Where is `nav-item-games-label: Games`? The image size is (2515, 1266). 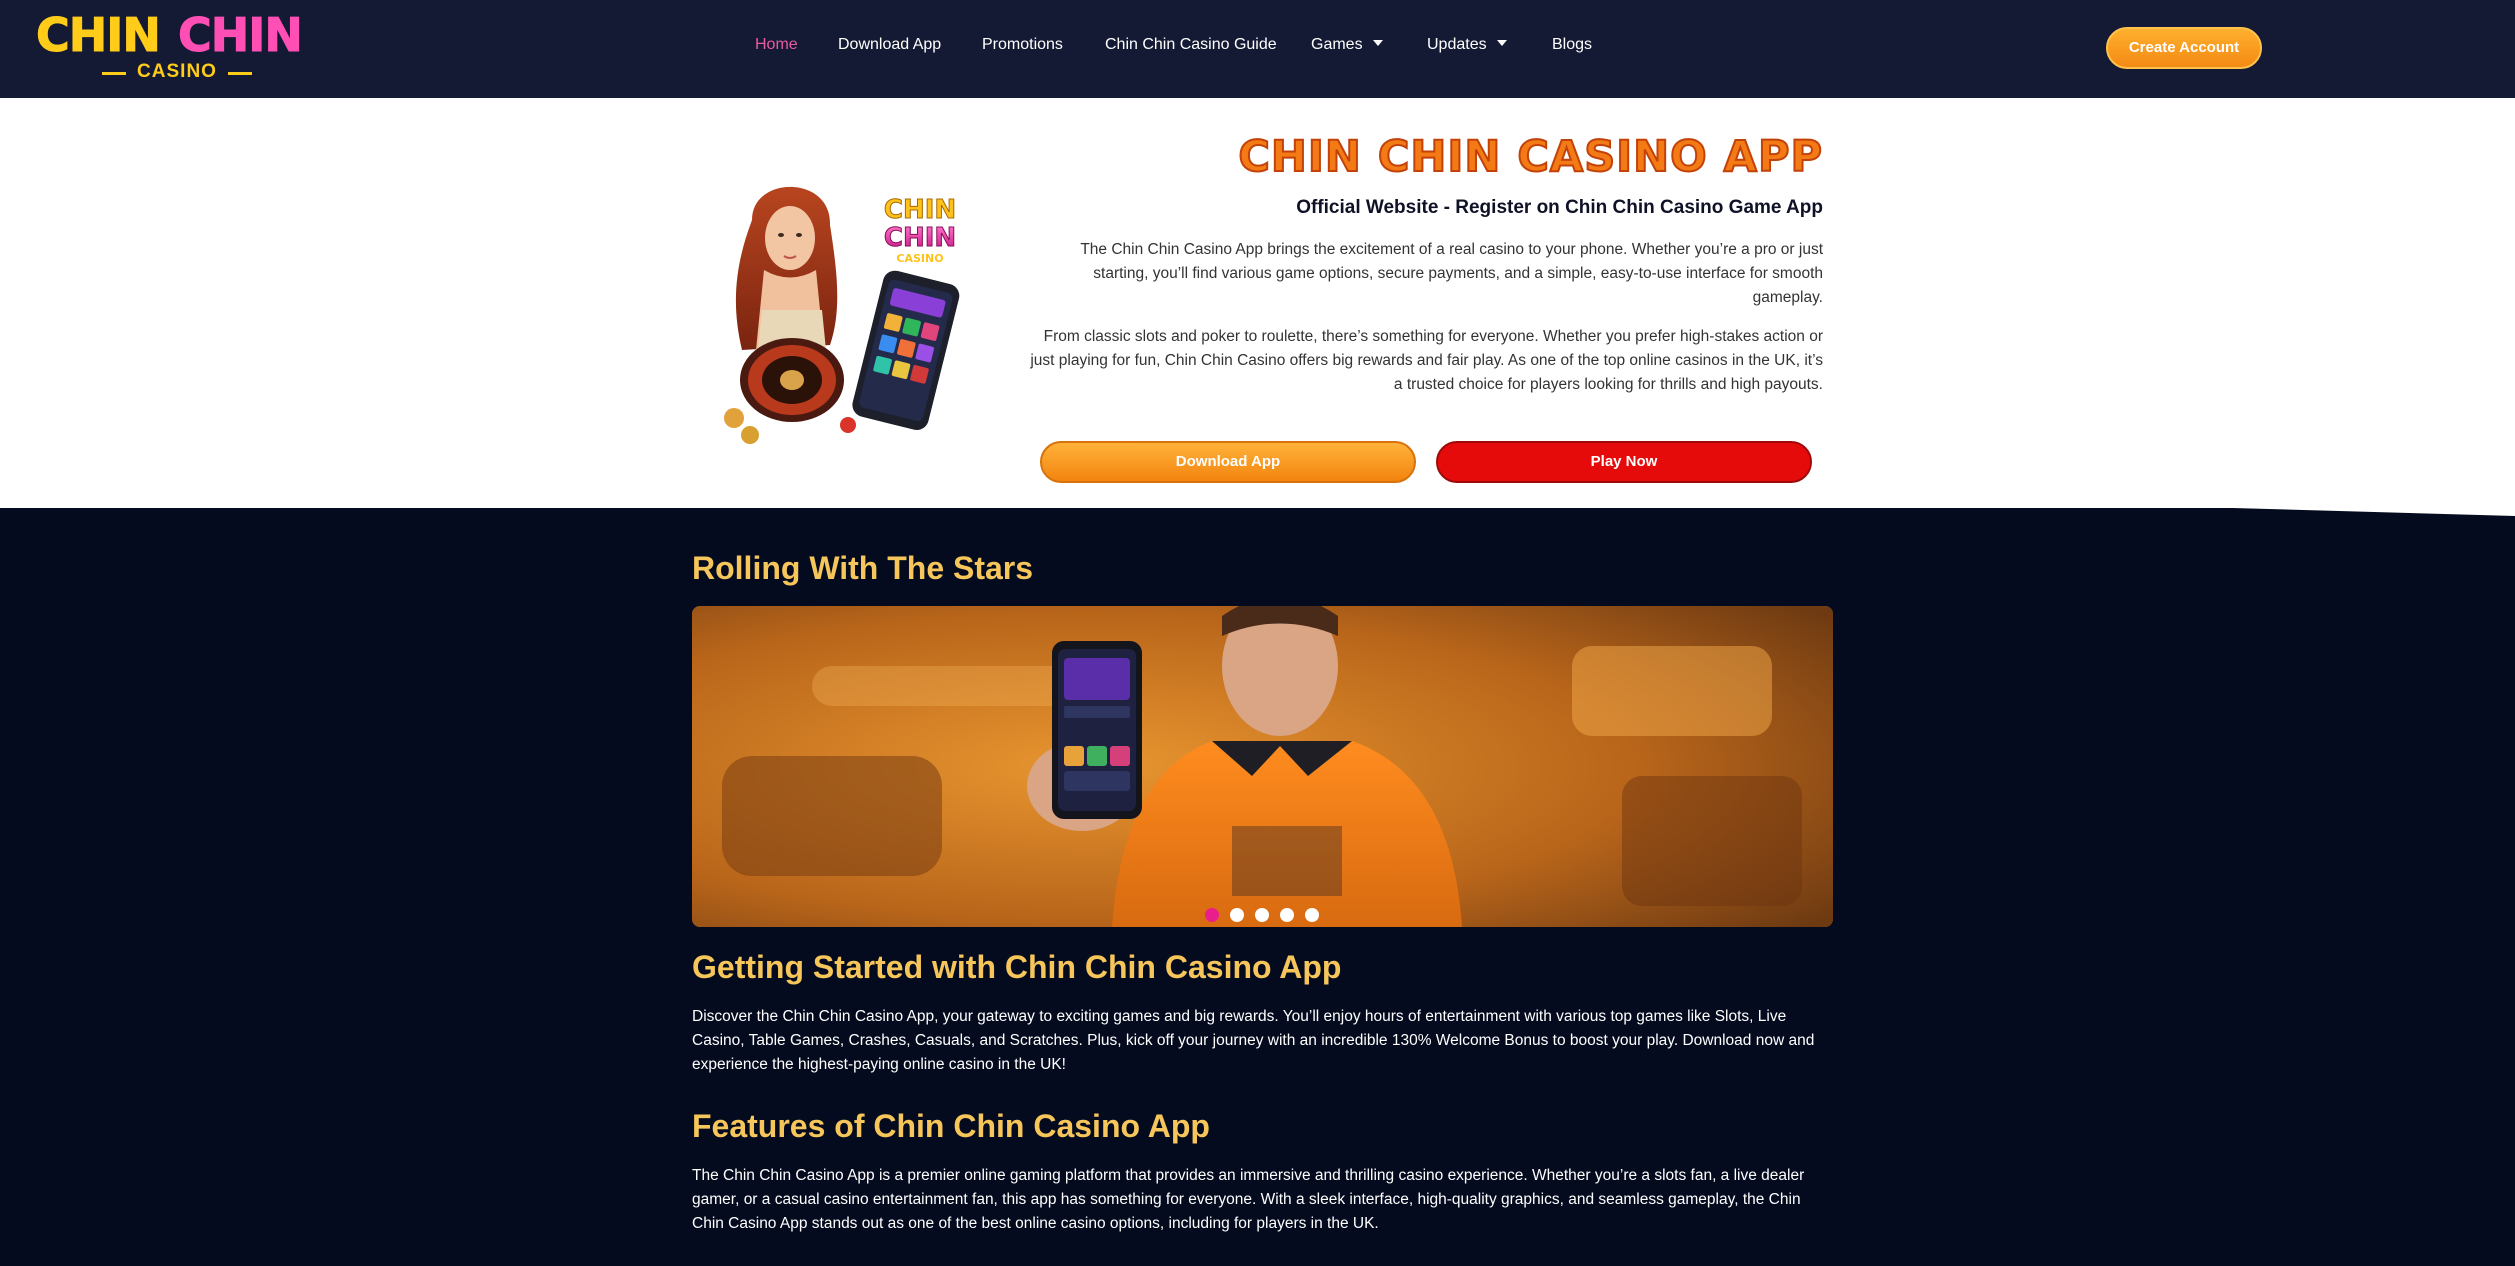 nav-item-games-label: Games is located at coordinates (1337, 44).